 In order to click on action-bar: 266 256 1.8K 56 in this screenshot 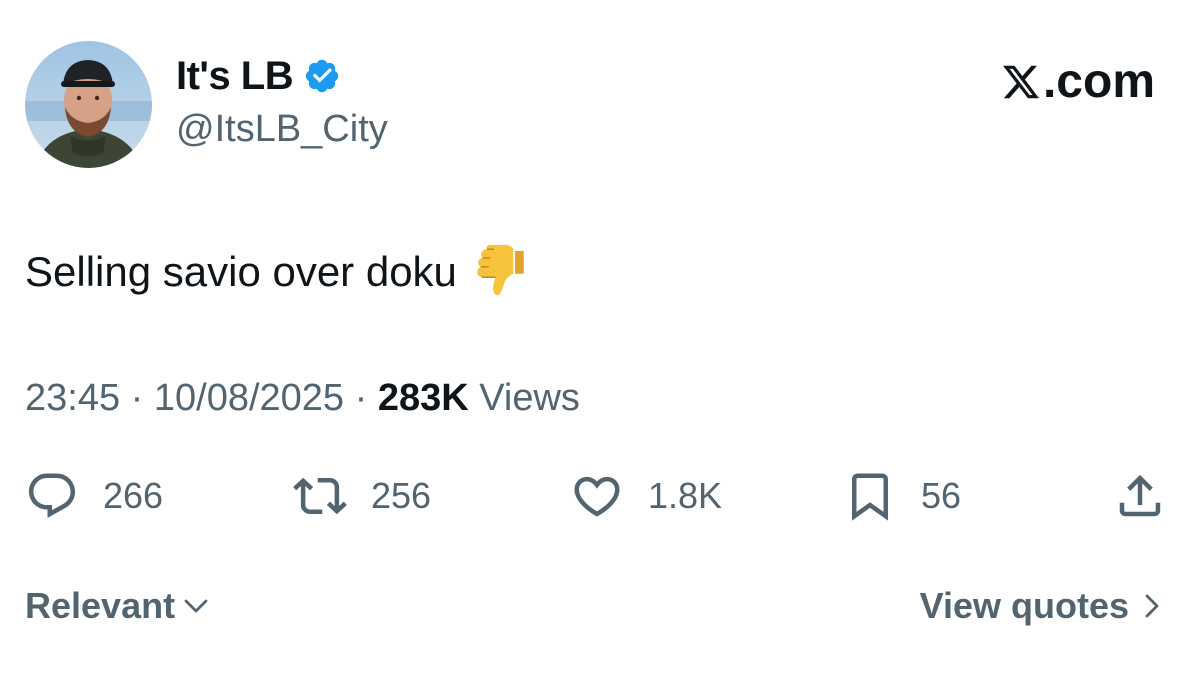, I will do `click(596, 496)`.